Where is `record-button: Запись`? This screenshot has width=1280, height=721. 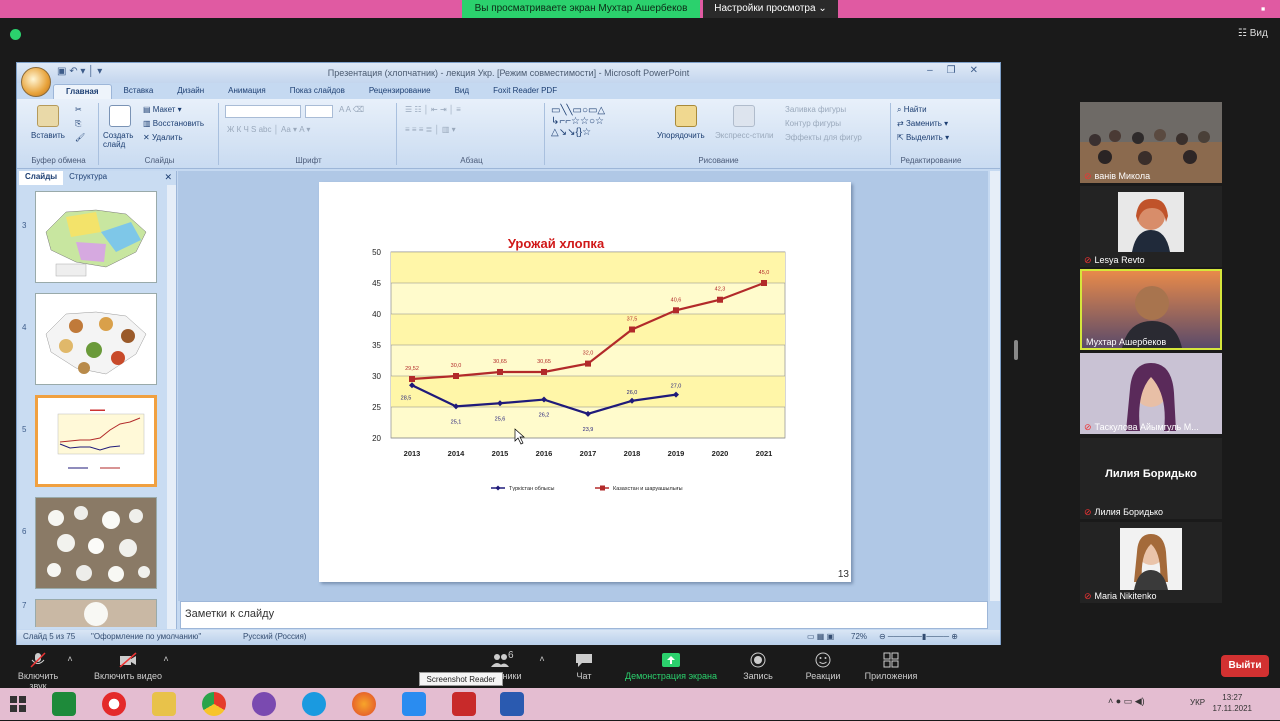
record-button: Запись is located at coordinates (758, 666).